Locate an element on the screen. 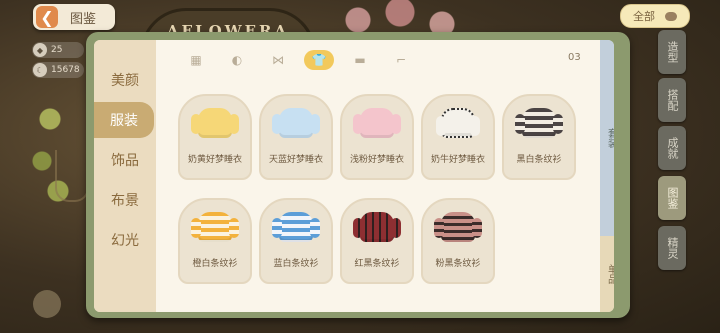 The height and width of the screenshot is (333, 720). category-clothing: 服装 is located at coordinates (124, 120).